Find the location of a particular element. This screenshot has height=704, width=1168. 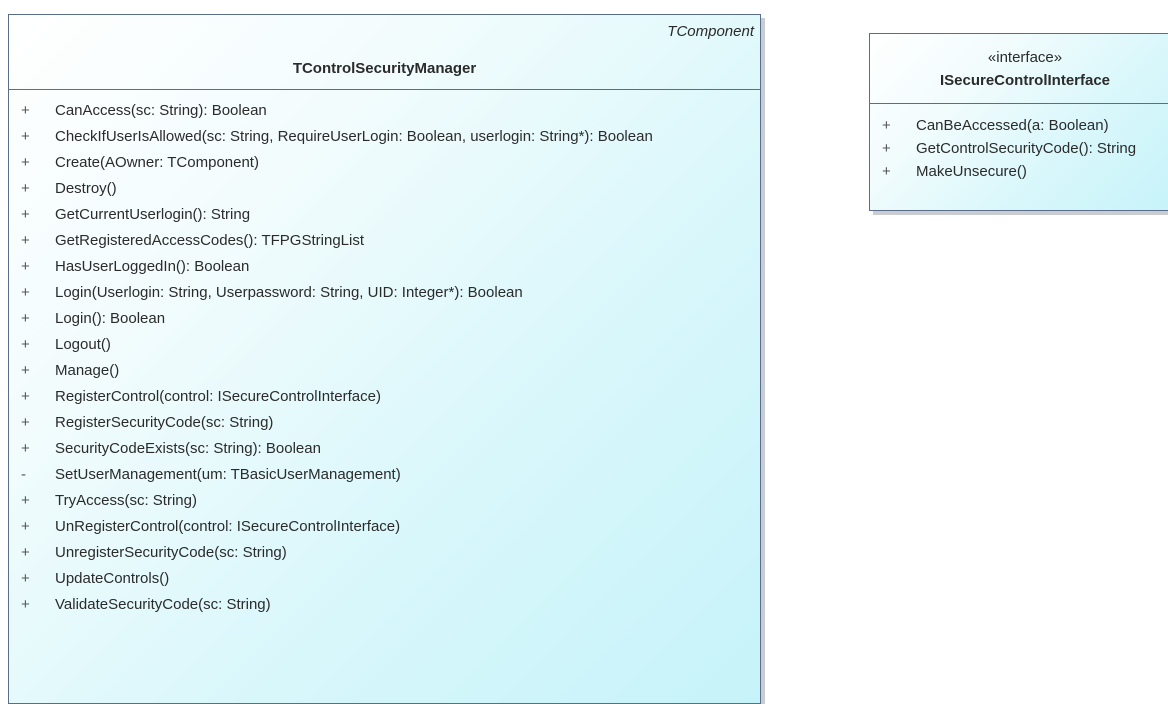

operation-signature: TryAccess(sc: String) is located at coordinates (126, 500).